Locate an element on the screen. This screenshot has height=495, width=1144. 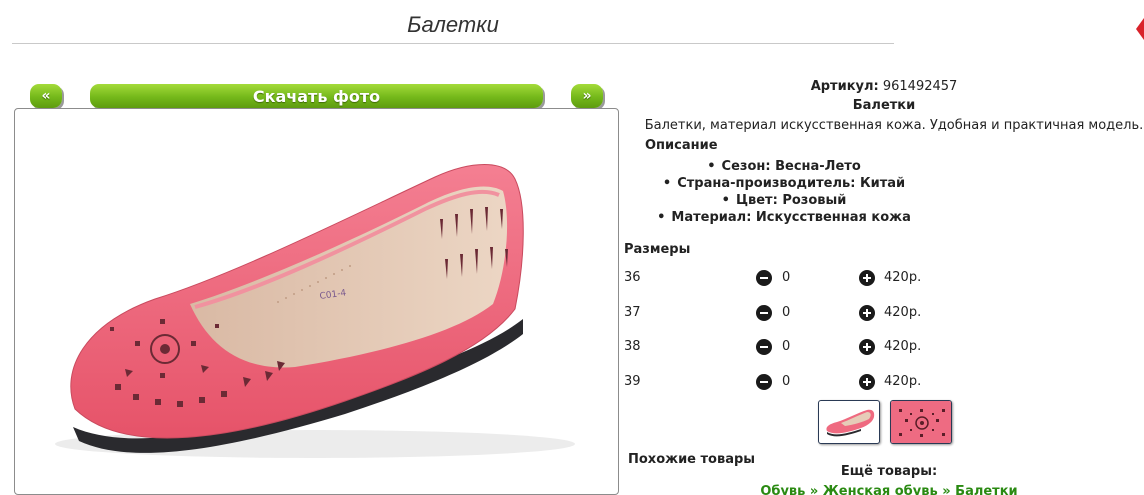
size-value: 36 is located at coordinates (632, 277).